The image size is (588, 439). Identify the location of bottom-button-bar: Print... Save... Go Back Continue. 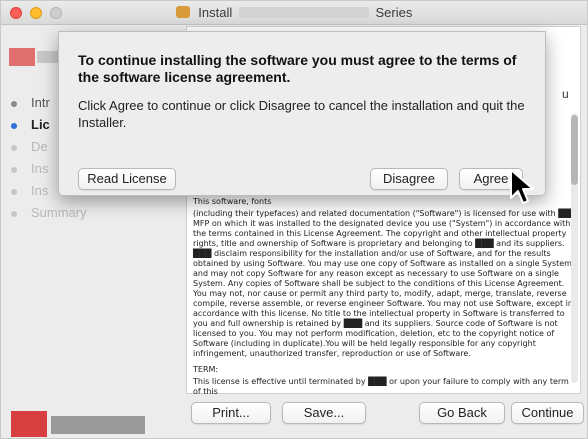
(386, 417).